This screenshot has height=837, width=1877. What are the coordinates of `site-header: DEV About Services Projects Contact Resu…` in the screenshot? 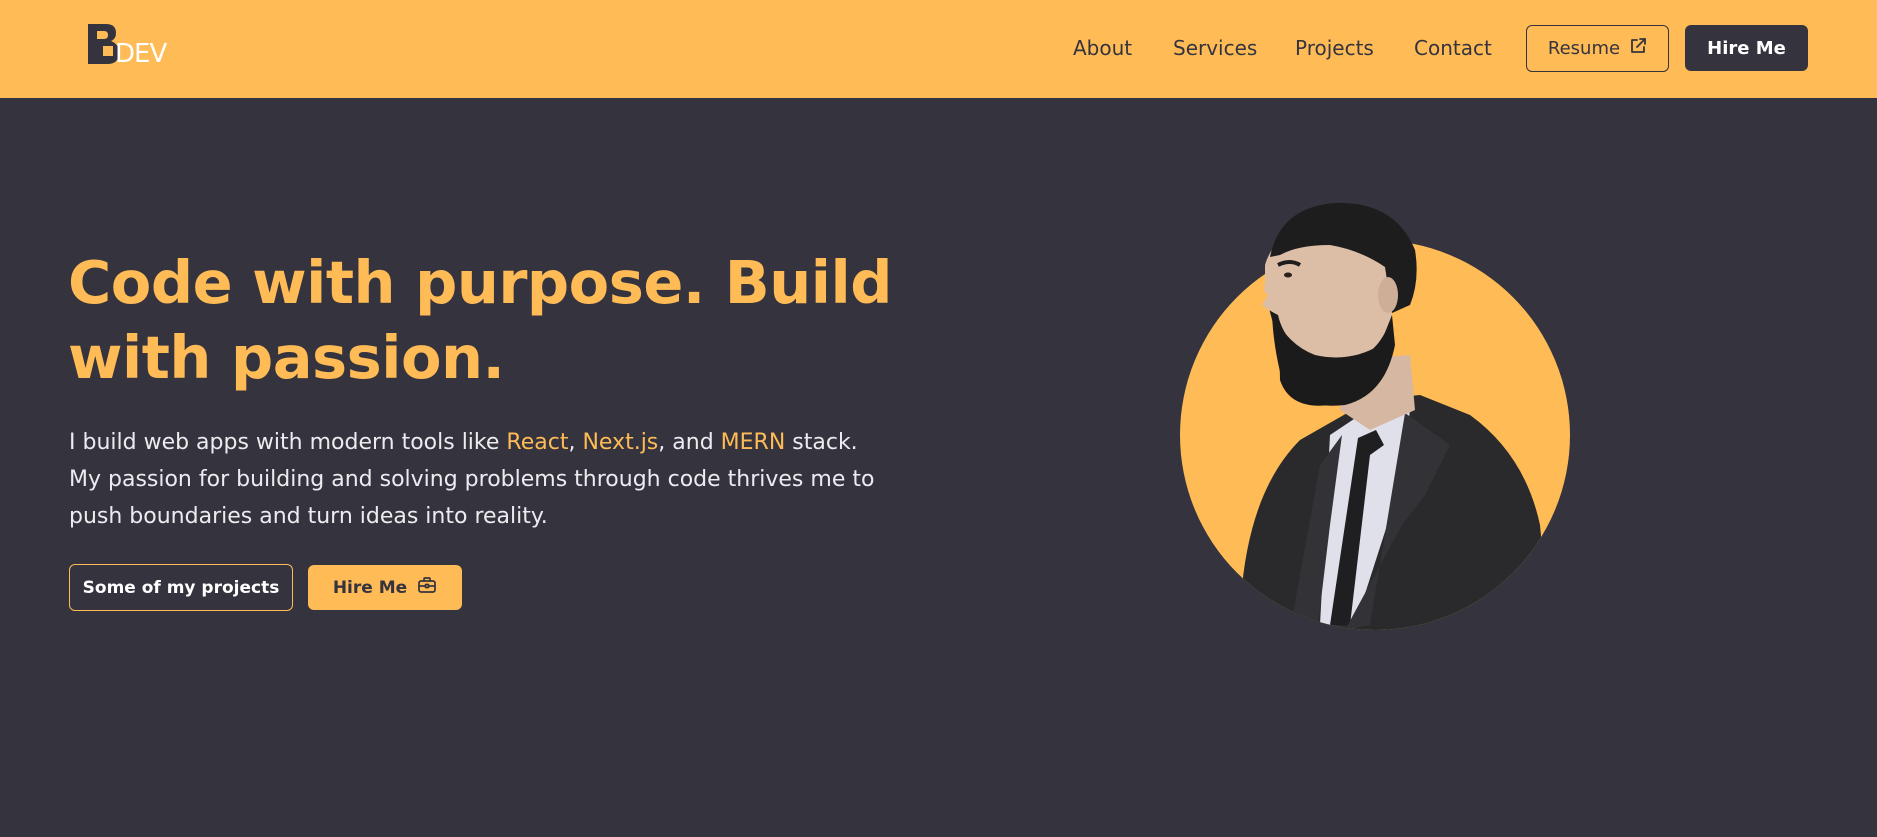 It's located at (938, 49).